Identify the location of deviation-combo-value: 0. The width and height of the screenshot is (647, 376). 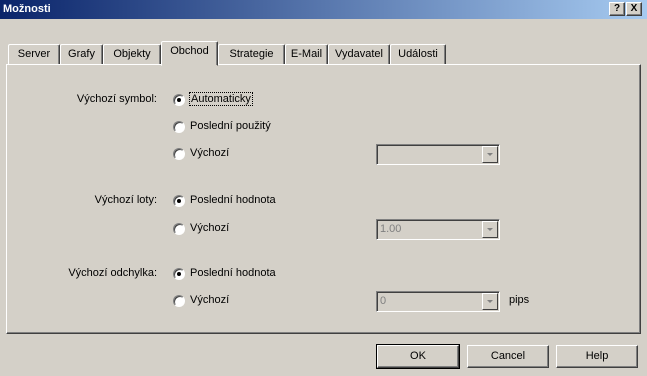
(383, 301).